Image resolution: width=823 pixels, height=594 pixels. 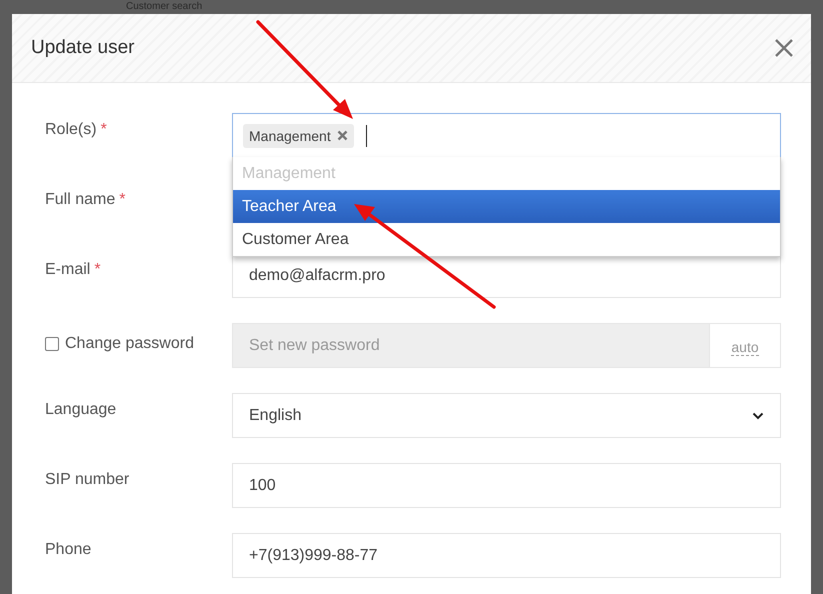 I want to click on field-label: E-mail, so click(x=67, y=270).